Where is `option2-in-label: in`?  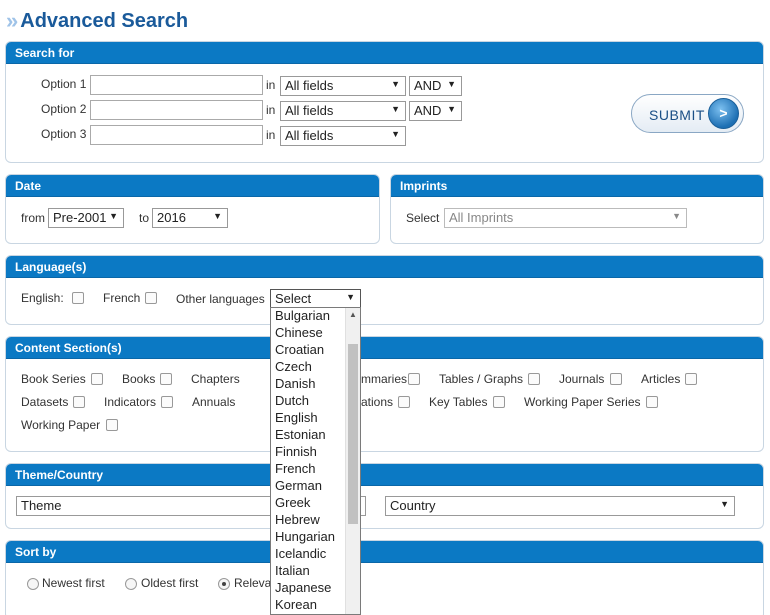 option2-in-label: in is located at coordinates (271, 110).